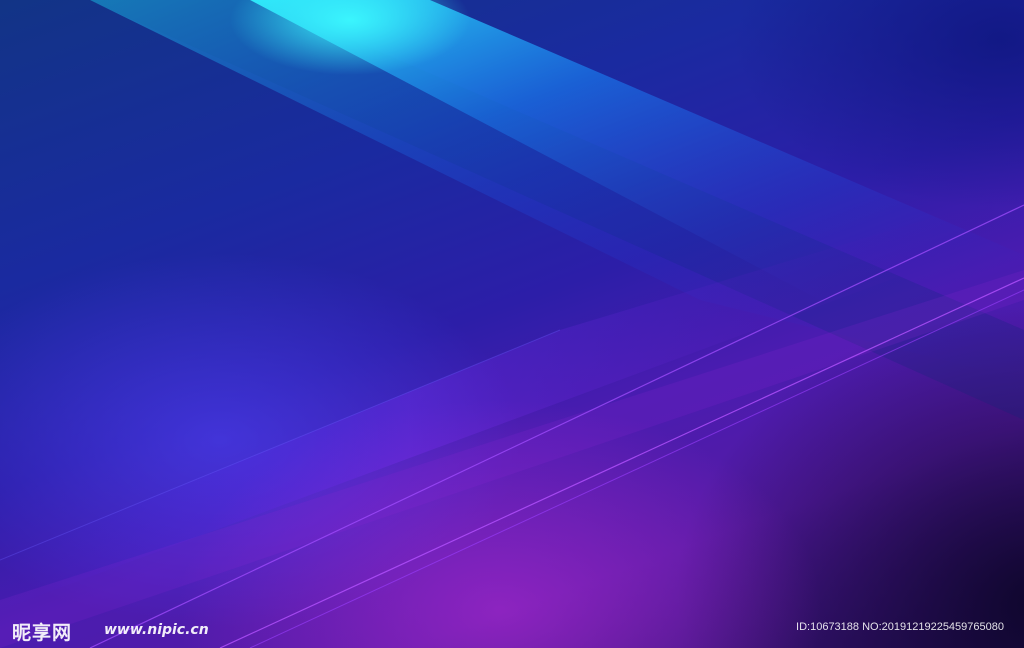 This screenshot has width=1024, height=648. Describe the element at coordinates (156, 630) in the screenshot. I see `watermark-url: www.nipic.cn` at that location.